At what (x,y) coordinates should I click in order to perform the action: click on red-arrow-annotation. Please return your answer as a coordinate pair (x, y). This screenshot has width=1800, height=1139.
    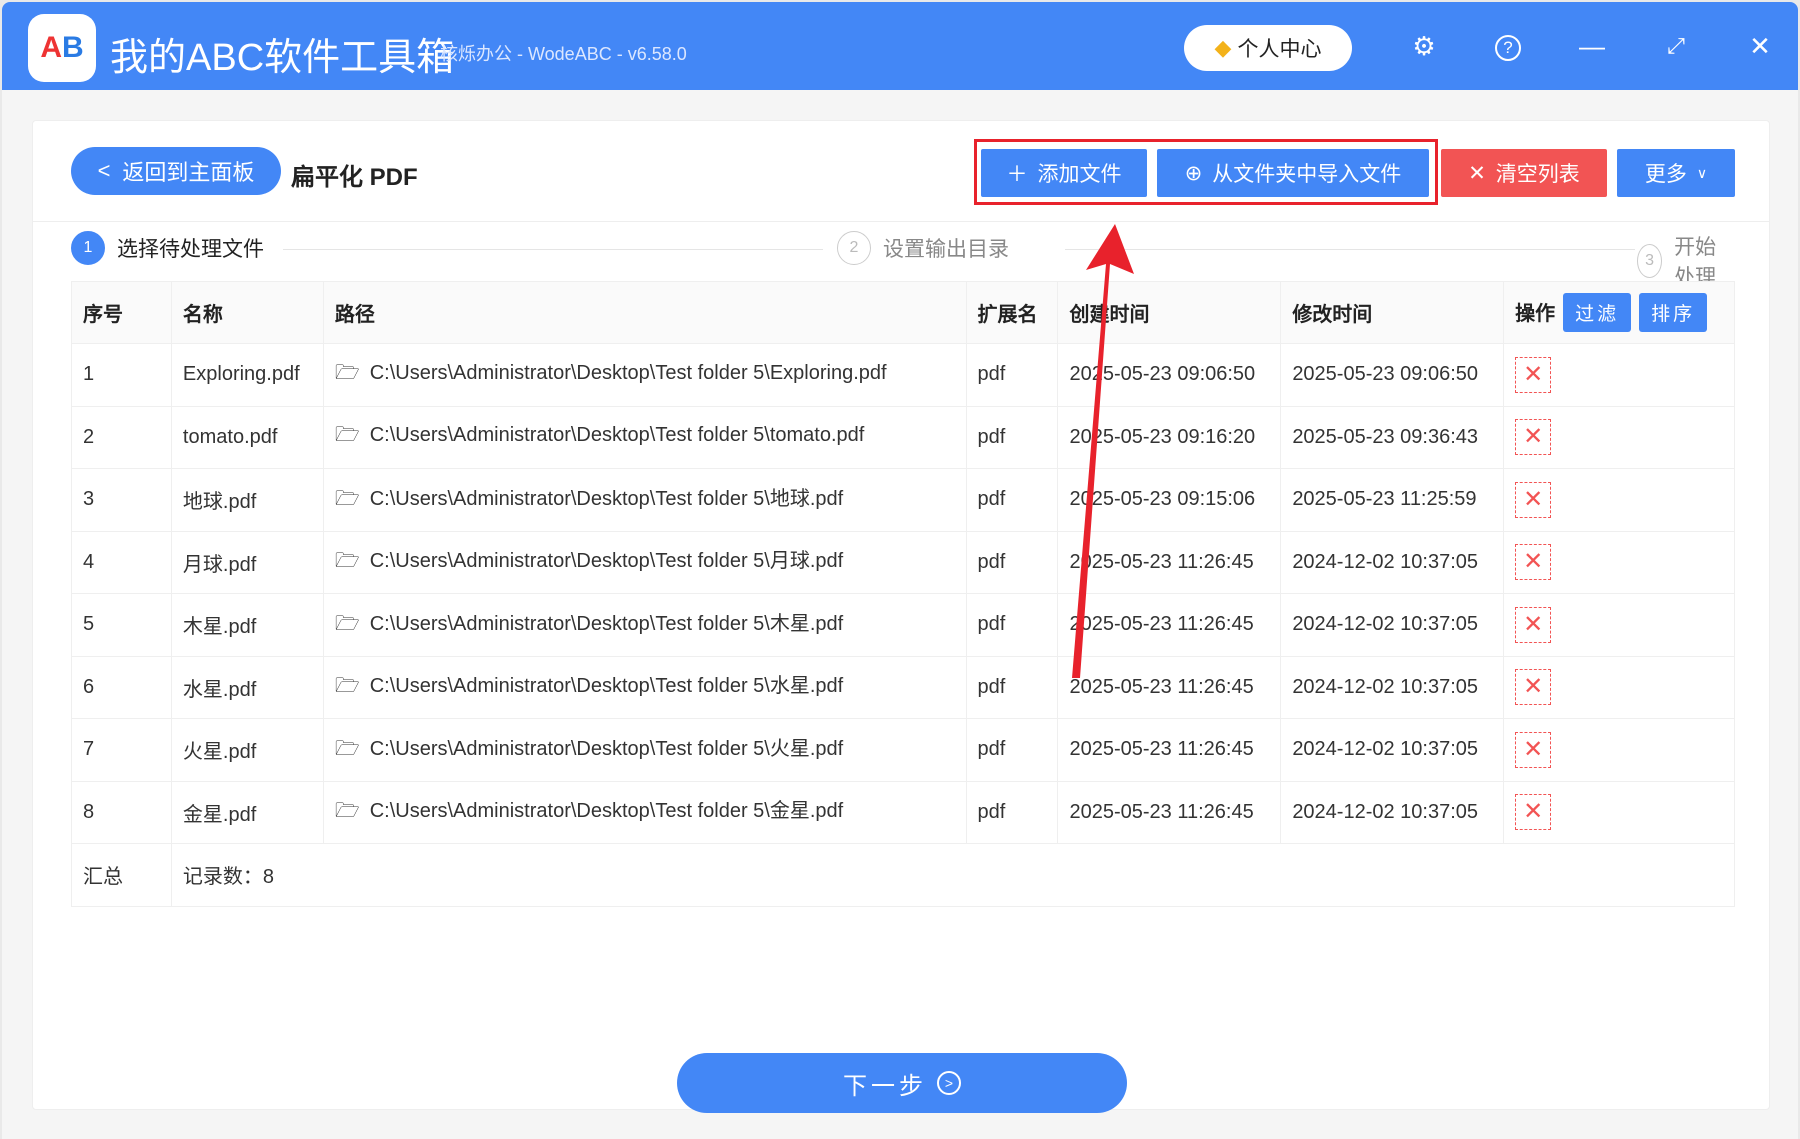
    Looking at the image, I should click on (1103, 451).